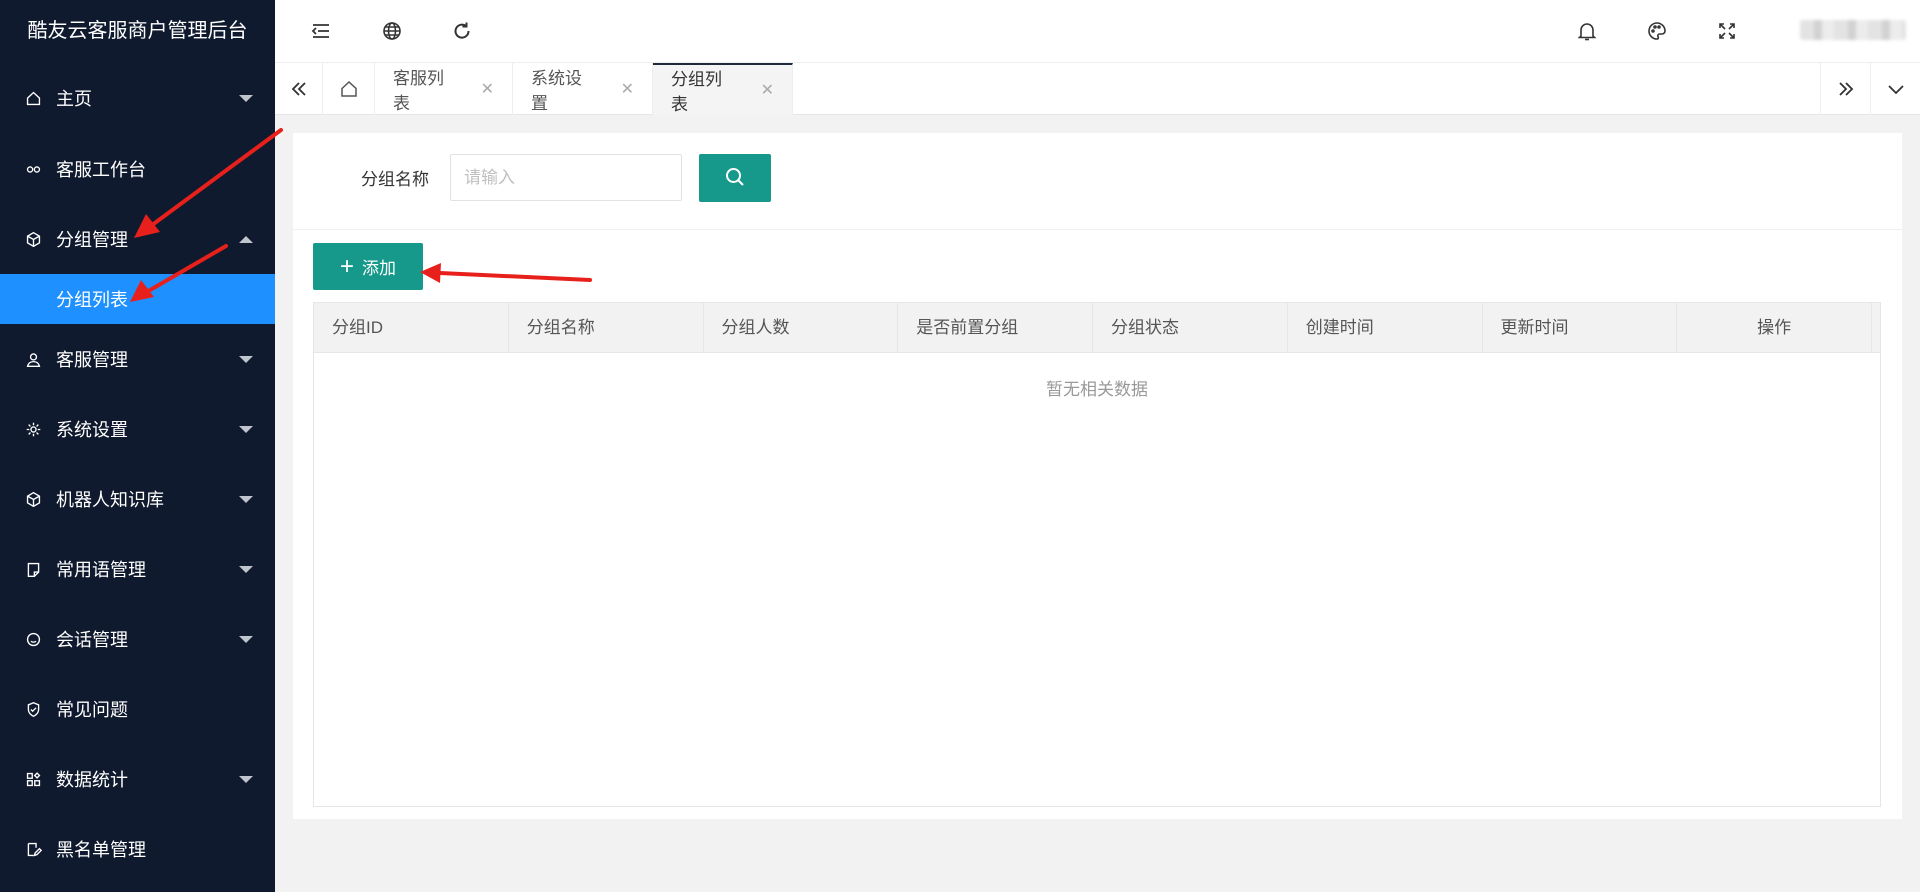 The height and width of the screenshot is (892, 1920). What do you see at coordinates (606, 328) in the screenshot?
I see `column-header: 分组名称` at bounding box center [606, 328].